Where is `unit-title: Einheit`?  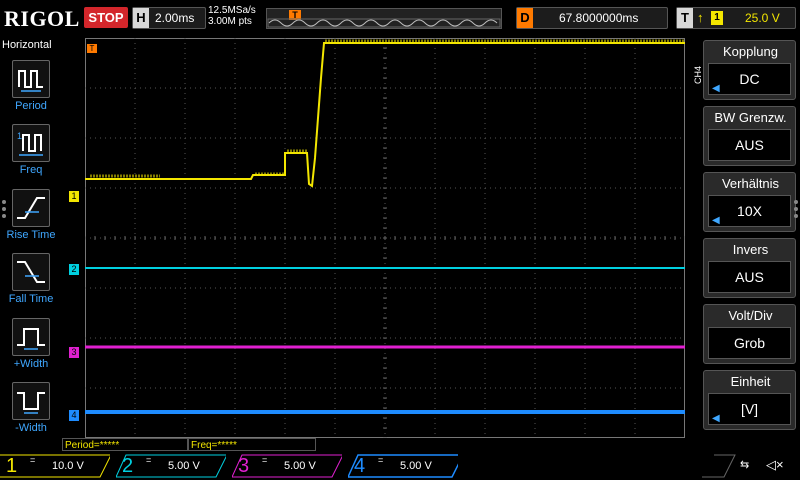
unit-title: Einheit is located at coordinates (750, 381).